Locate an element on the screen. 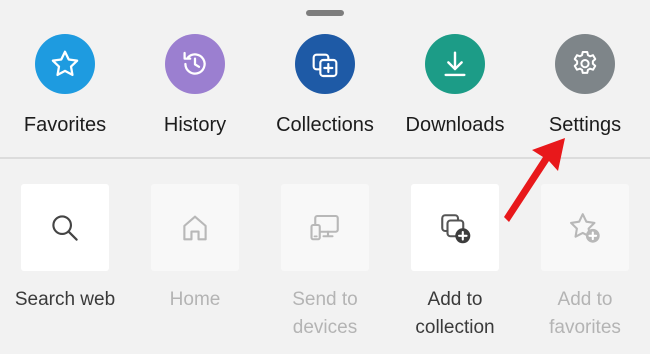 This screenshot has height=354, width=650. collections-icon is located at coordinates (325, 65).